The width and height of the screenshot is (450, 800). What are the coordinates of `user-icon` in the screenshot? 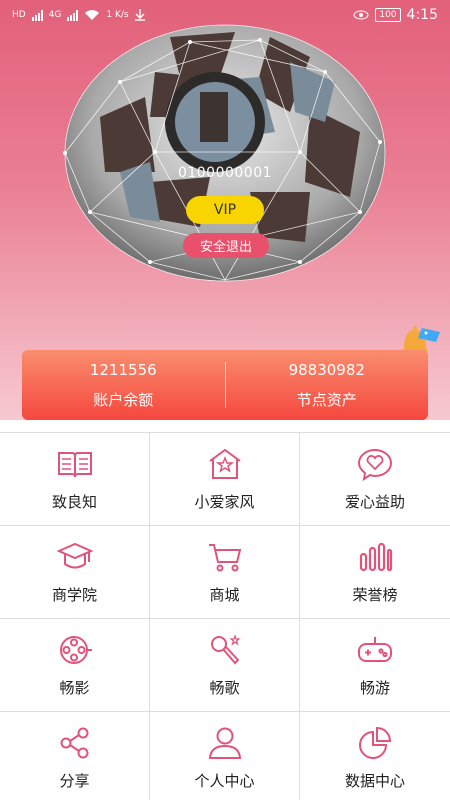 It's located at (225, 743).